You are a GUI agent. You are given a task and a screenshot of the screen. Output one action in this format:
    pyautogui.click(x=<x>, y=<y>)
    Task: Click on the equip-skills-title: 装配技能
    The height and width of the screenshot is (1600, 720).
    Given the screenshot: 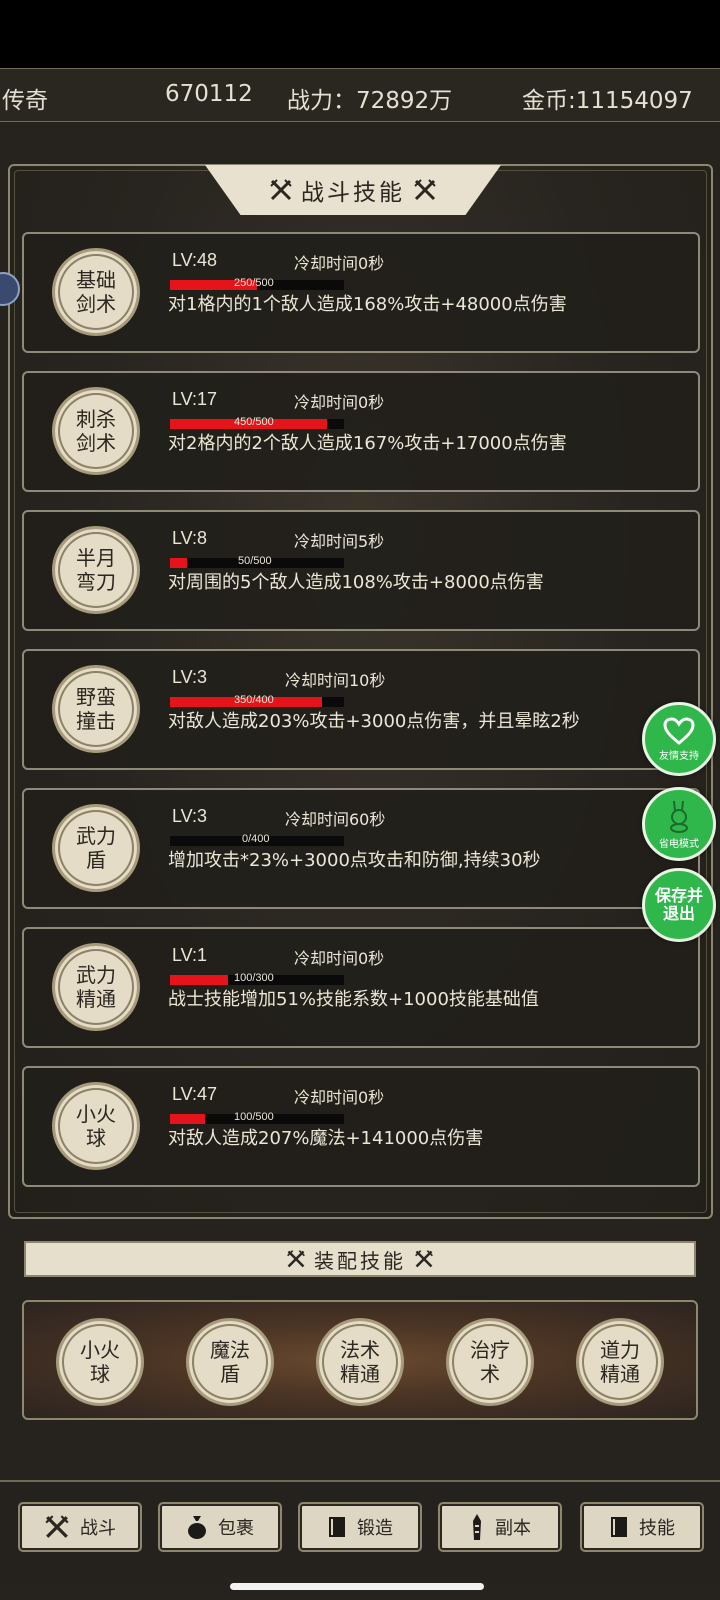 What is the action you would take?
    pyautogui.click(x=360, y=1260)
    